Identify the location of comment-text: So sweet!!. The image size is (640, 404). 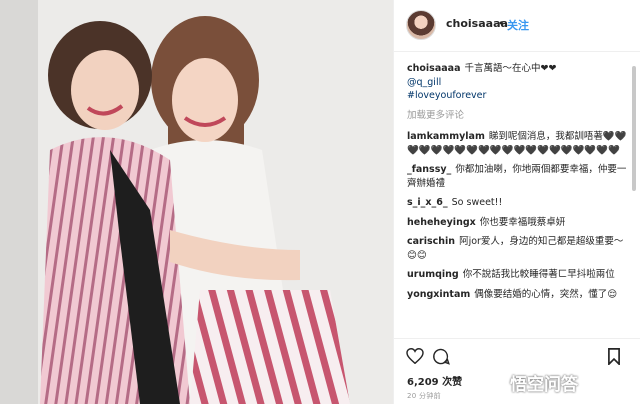
(477, 202).